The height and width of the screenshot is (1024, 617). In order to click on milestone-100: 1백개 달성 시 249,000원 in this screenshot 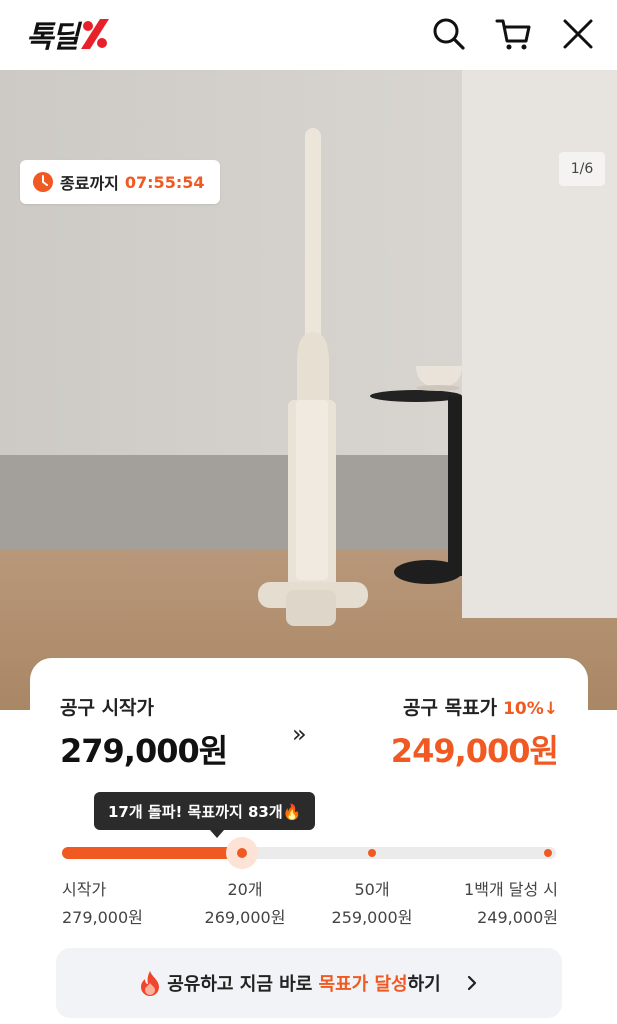, I will do `click(496, 904)`.